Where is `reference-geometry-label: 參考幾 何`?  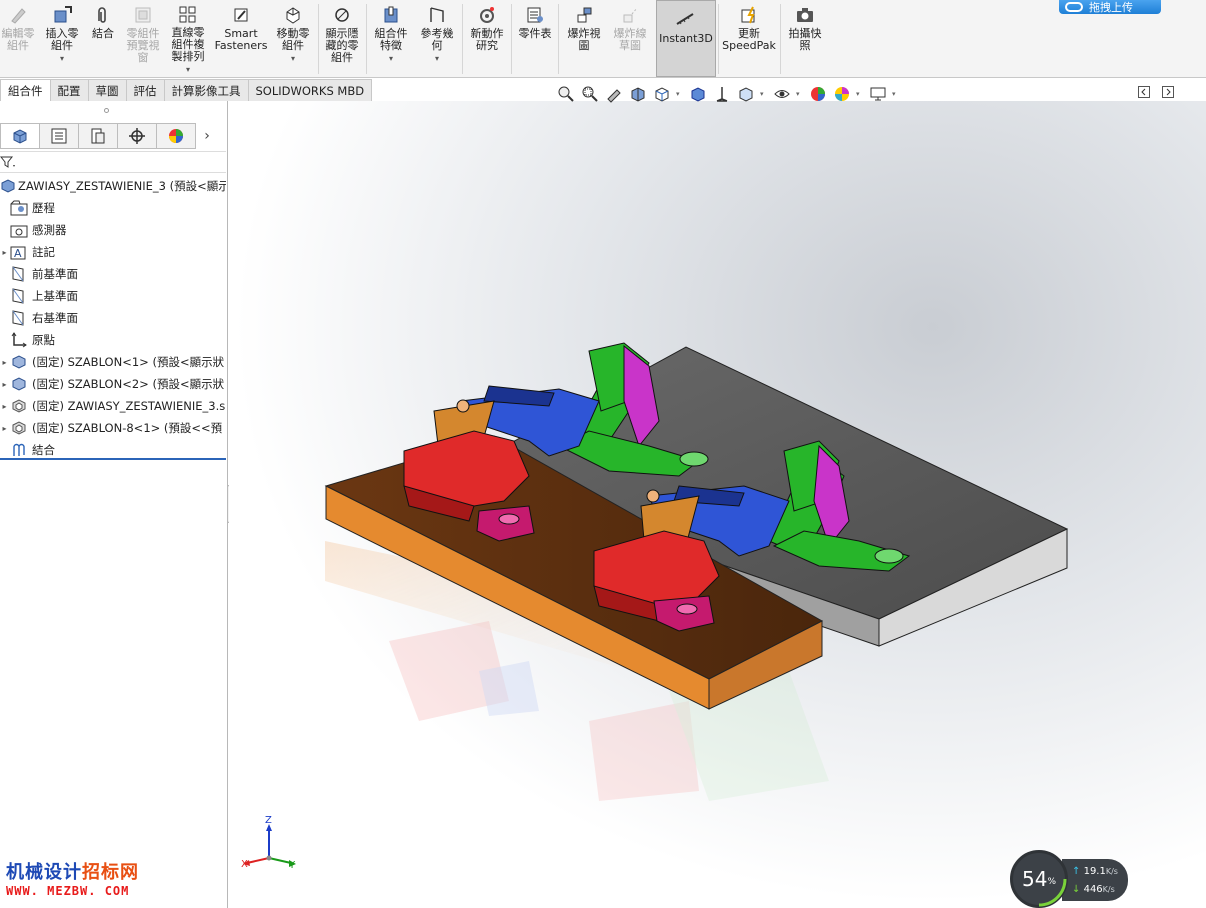
reference-geometry-label: 參考幾 何 is located at coordinates (437, 39).